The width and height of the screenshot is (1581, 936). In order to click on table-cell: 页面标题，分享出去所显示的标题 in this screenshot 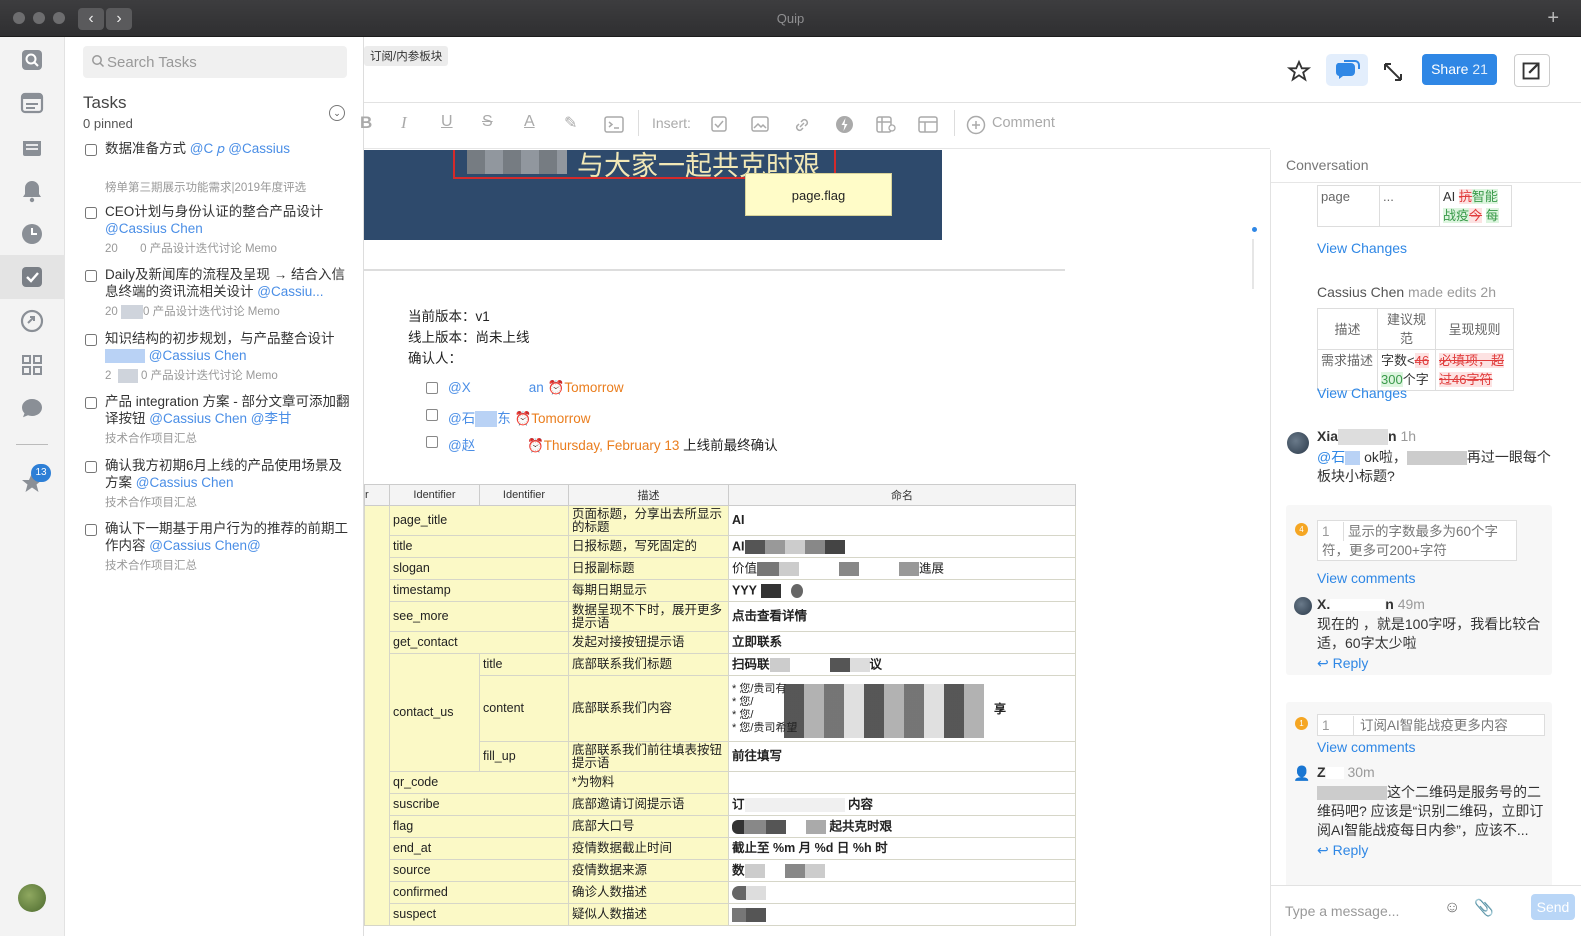, I will do `click(648, 520)`.